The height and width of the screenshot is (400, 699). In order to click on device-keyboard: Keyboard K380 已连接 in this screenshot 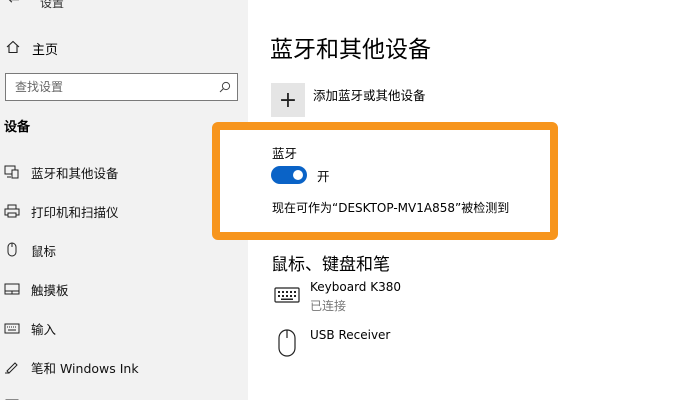, I will do `click(336, 297)`.